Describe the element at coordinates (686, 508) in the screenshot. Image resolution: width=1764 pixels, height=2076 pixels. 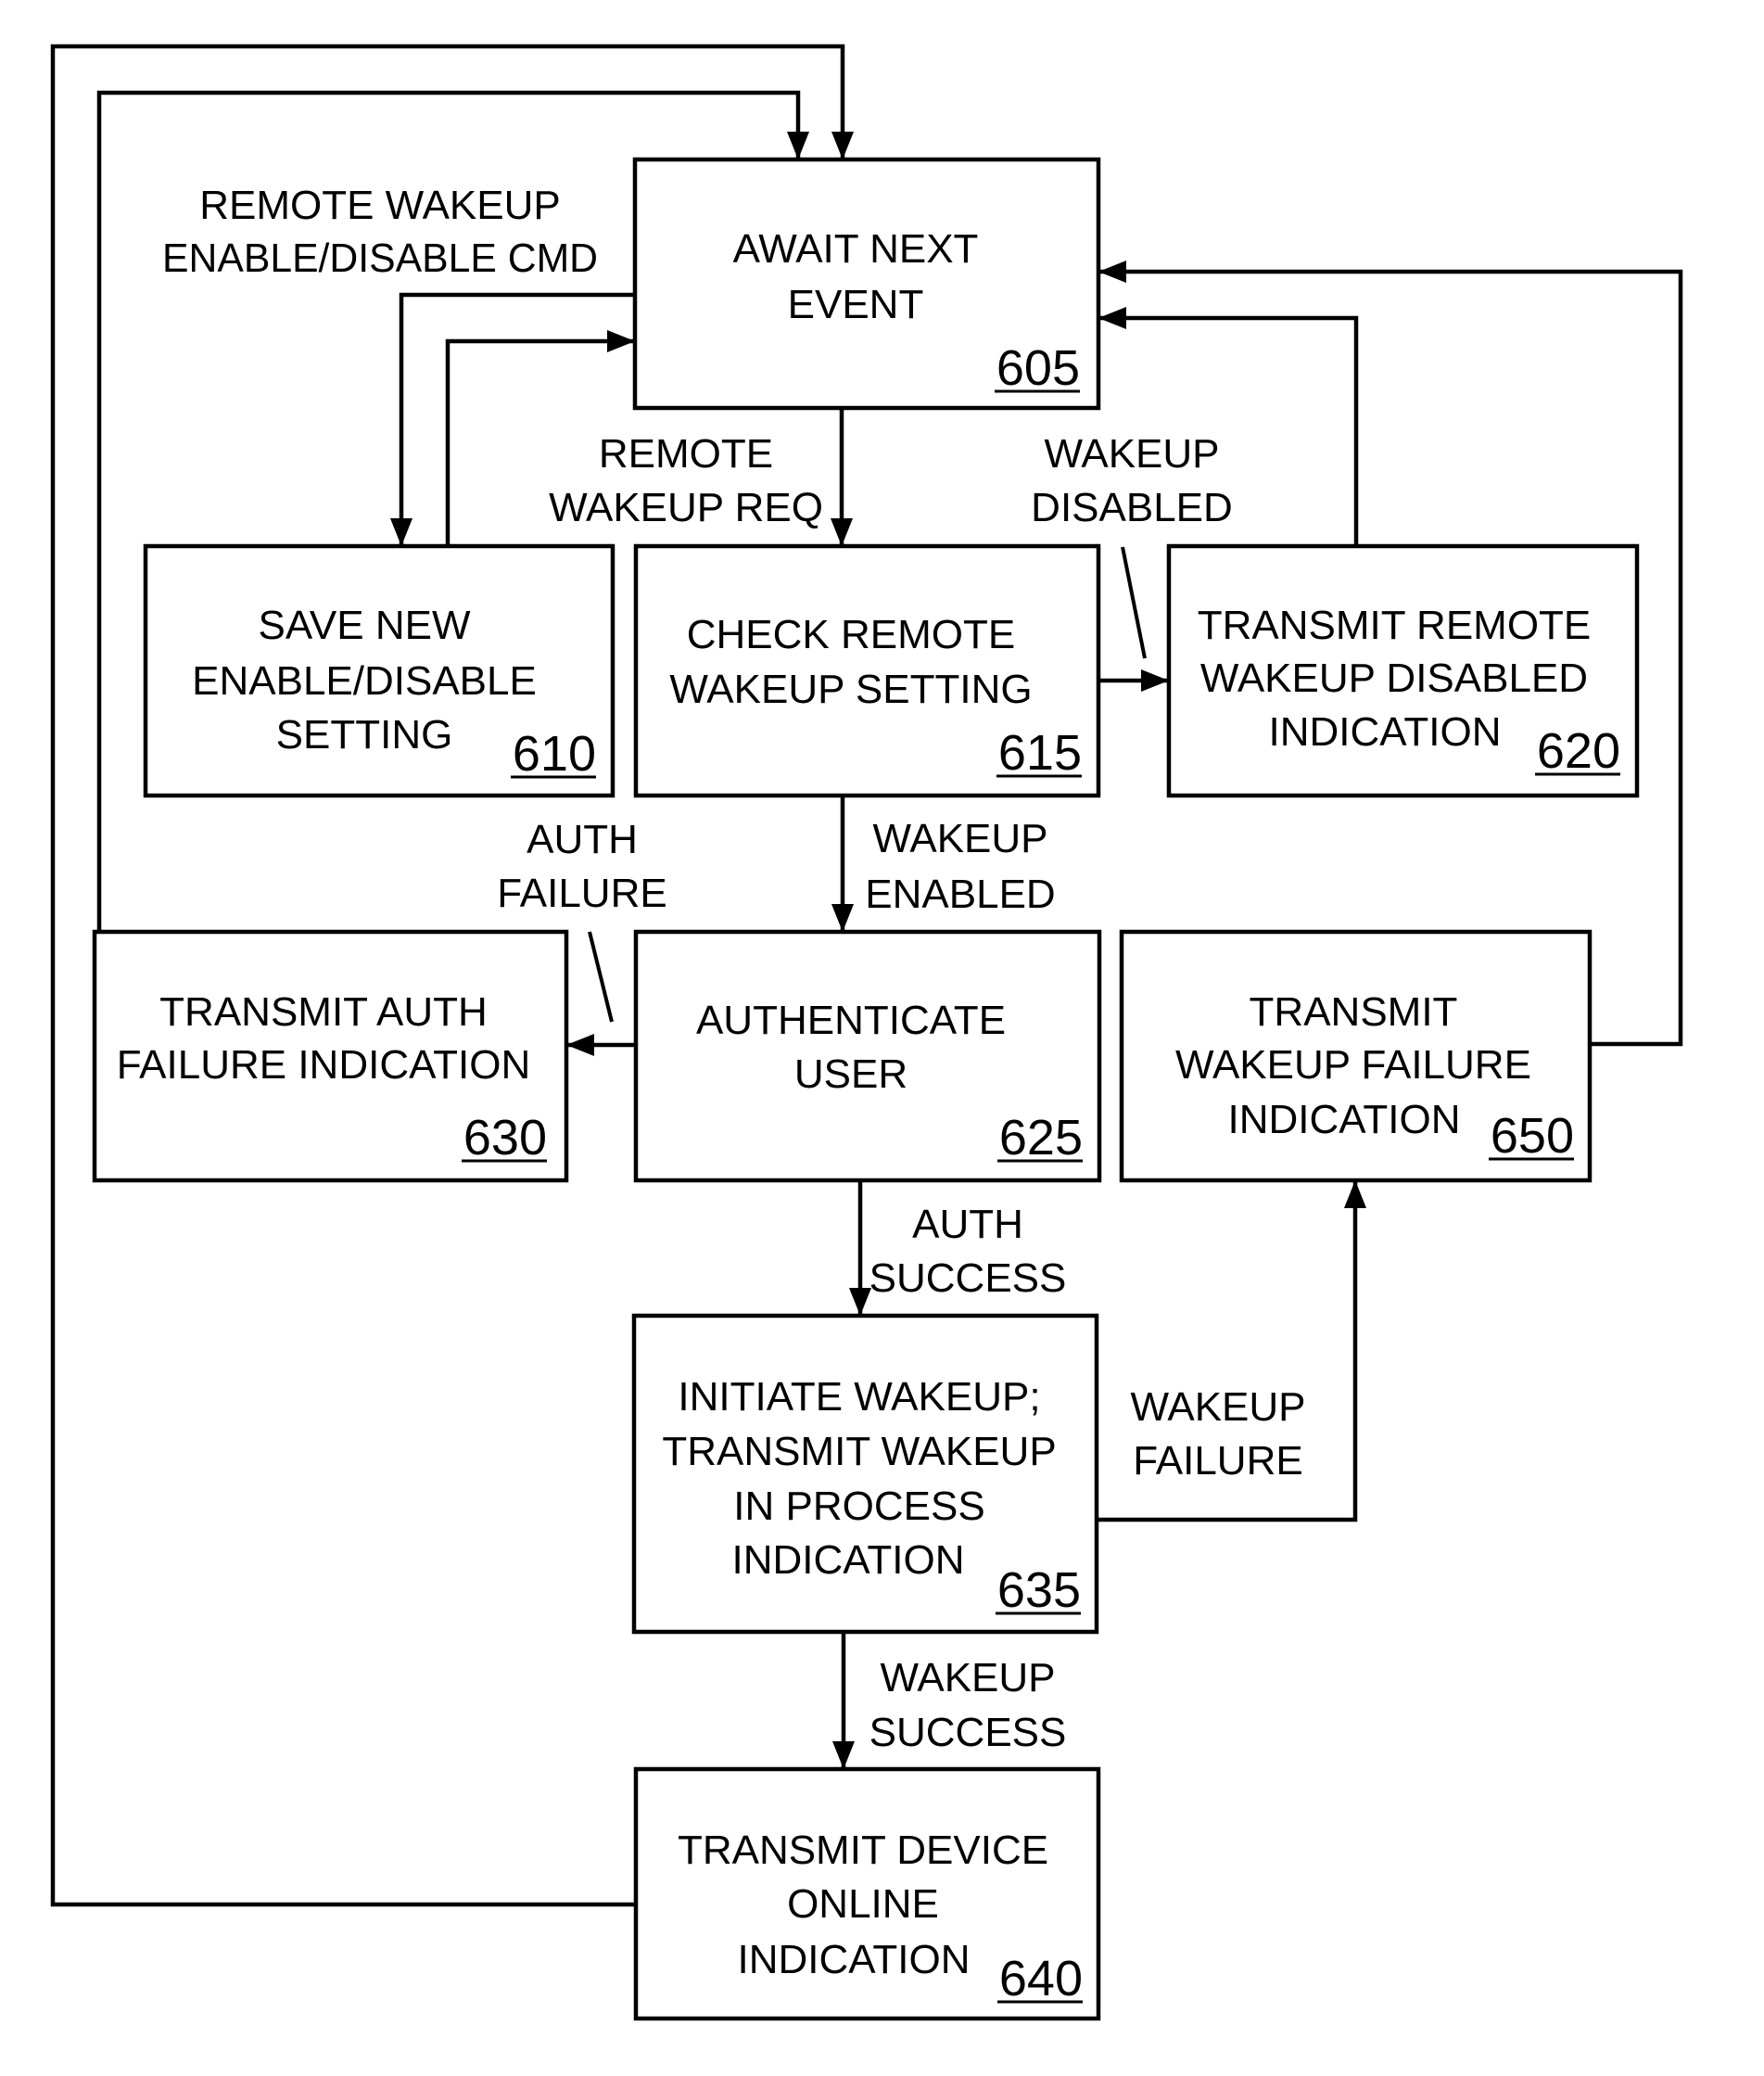
I see `edge-label-line: WAKEUP REQ` at that location.